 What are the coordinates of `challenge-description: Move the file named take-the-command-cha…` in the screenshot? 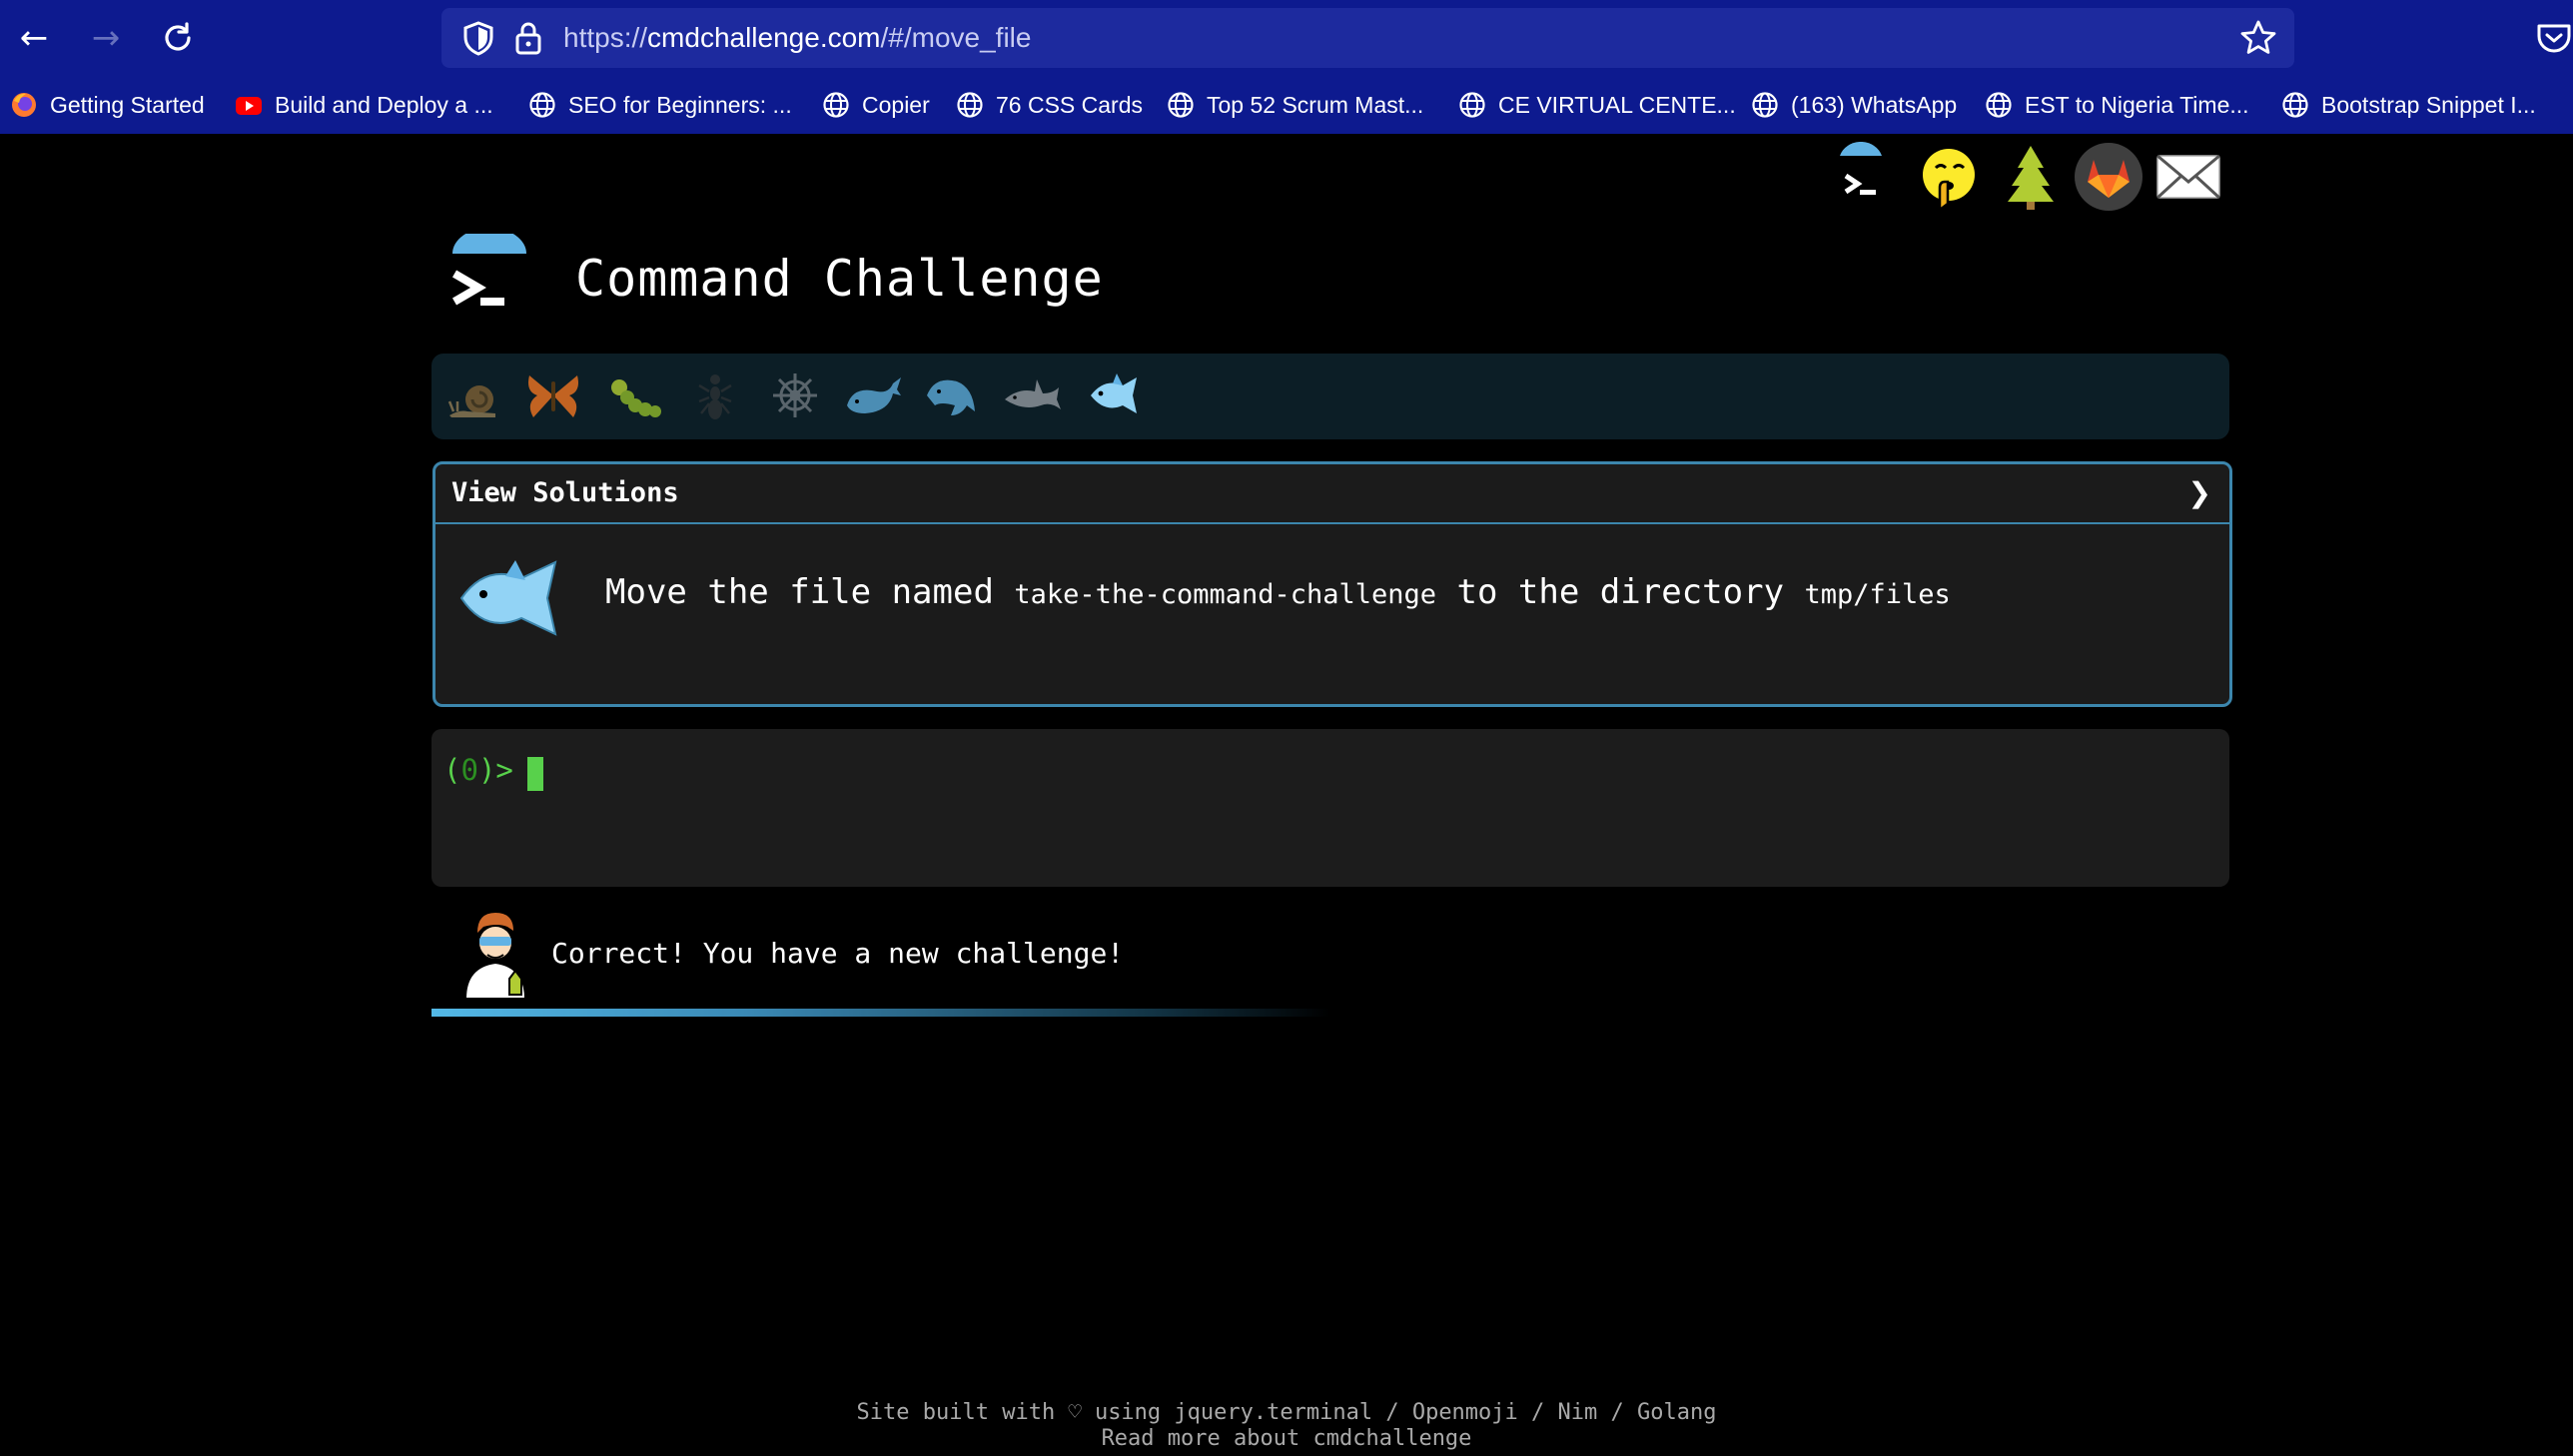 It's located at (1278, 592).